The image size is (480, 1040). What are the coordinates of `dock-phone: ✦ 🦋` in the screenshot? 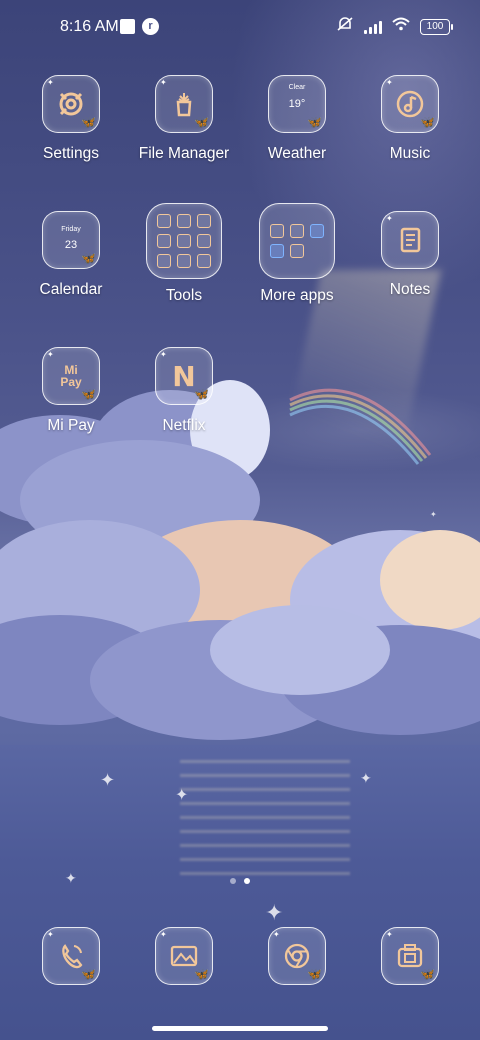 It's located at (71, 956).